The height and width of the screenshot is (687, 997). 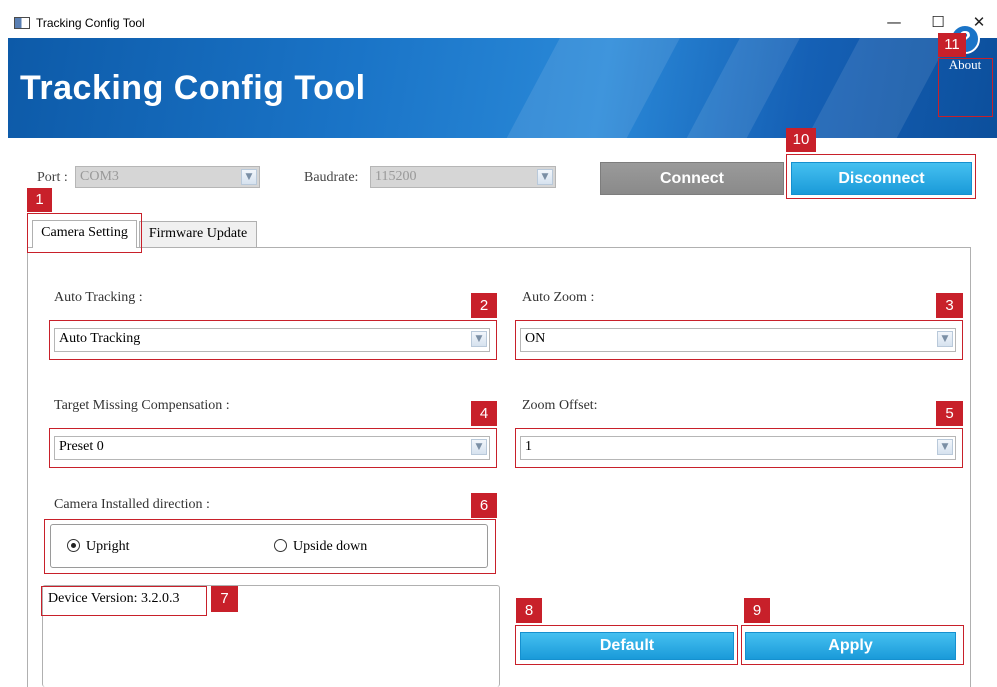 I want to click on zoom-offset-label: Zoom Offset:, so click(x=560, y=405).